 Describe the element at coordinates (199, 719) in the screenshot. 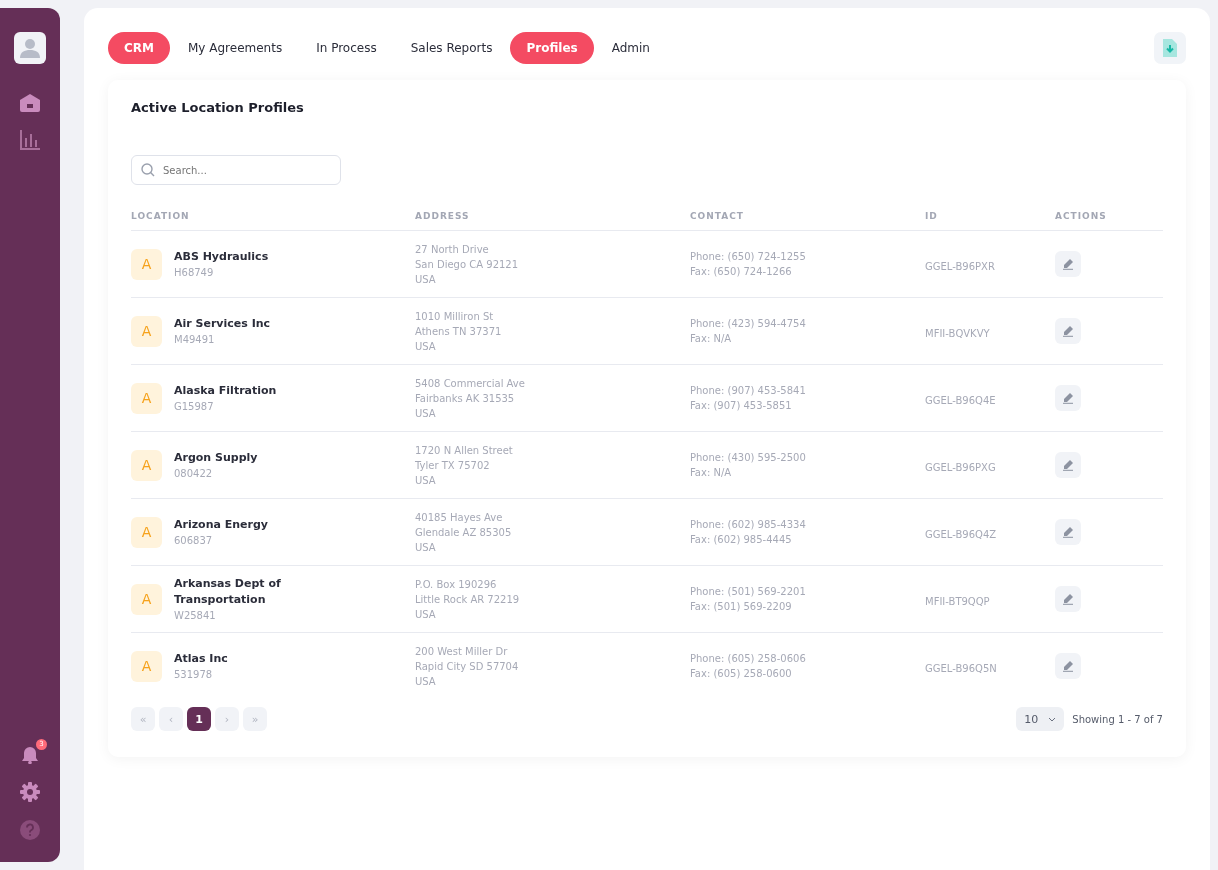

I see `page-button: 1` at that location.